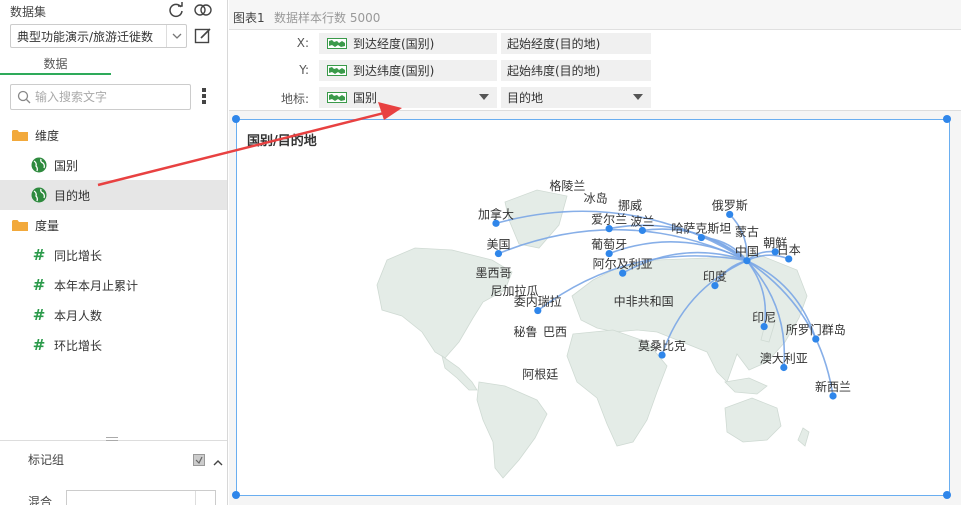 The image size is (961, 505). What do you see at coordinates (662, 346) in the screenshot?
I see `place-label: 莫桑比克` at bounding box center [662, 346].